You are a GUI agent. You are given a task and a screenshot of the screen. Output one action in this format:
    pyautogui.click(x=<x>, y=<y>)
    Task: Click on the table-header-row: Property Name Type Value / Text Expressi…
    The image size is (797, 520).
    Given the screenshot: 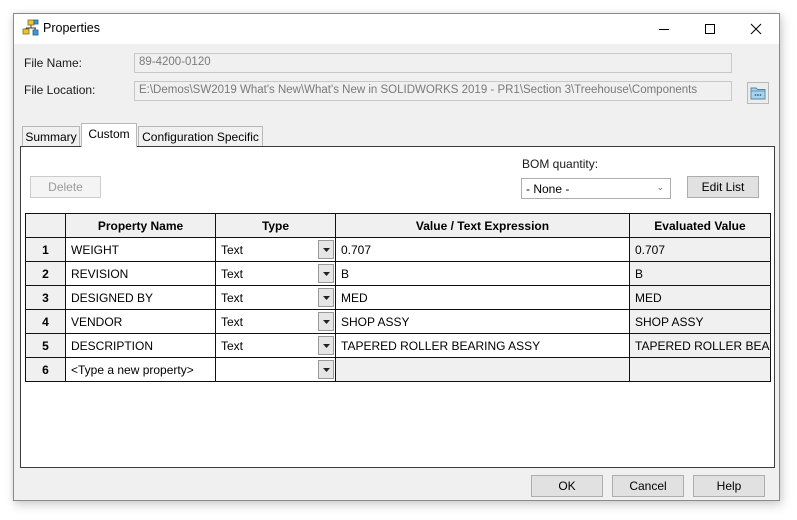 What is the action you would take?
    pyautogui.click(x=398, y=225)
    